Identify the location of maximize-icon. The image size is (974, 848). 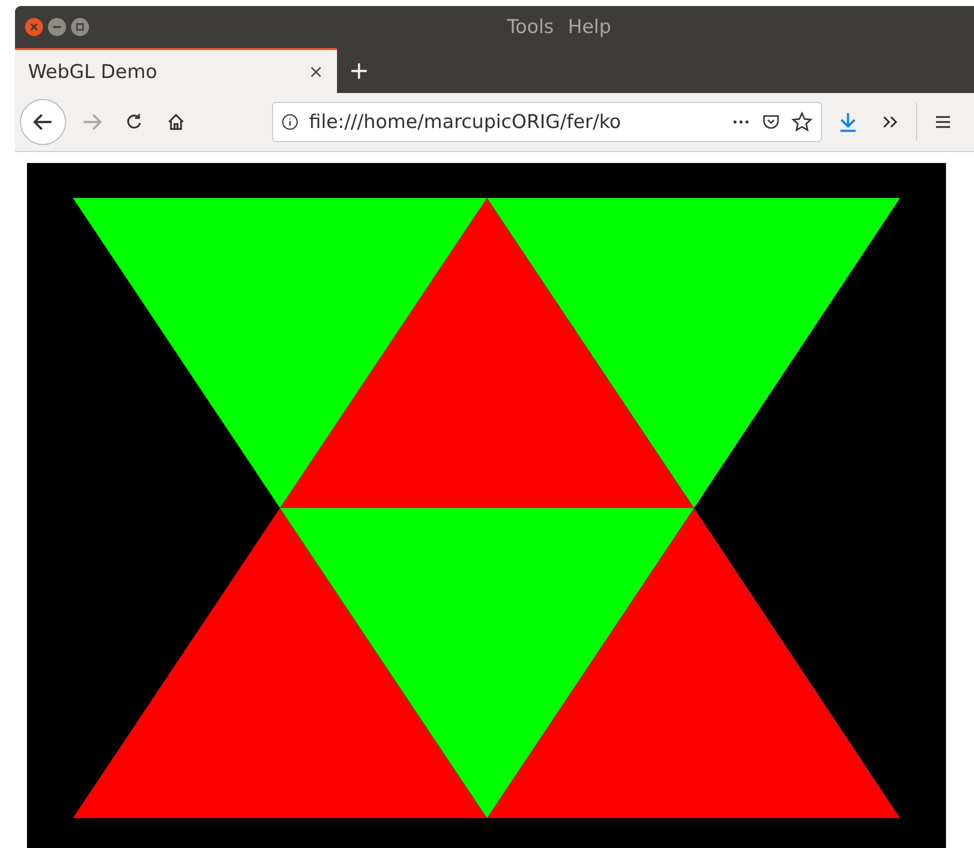
(80, 27).